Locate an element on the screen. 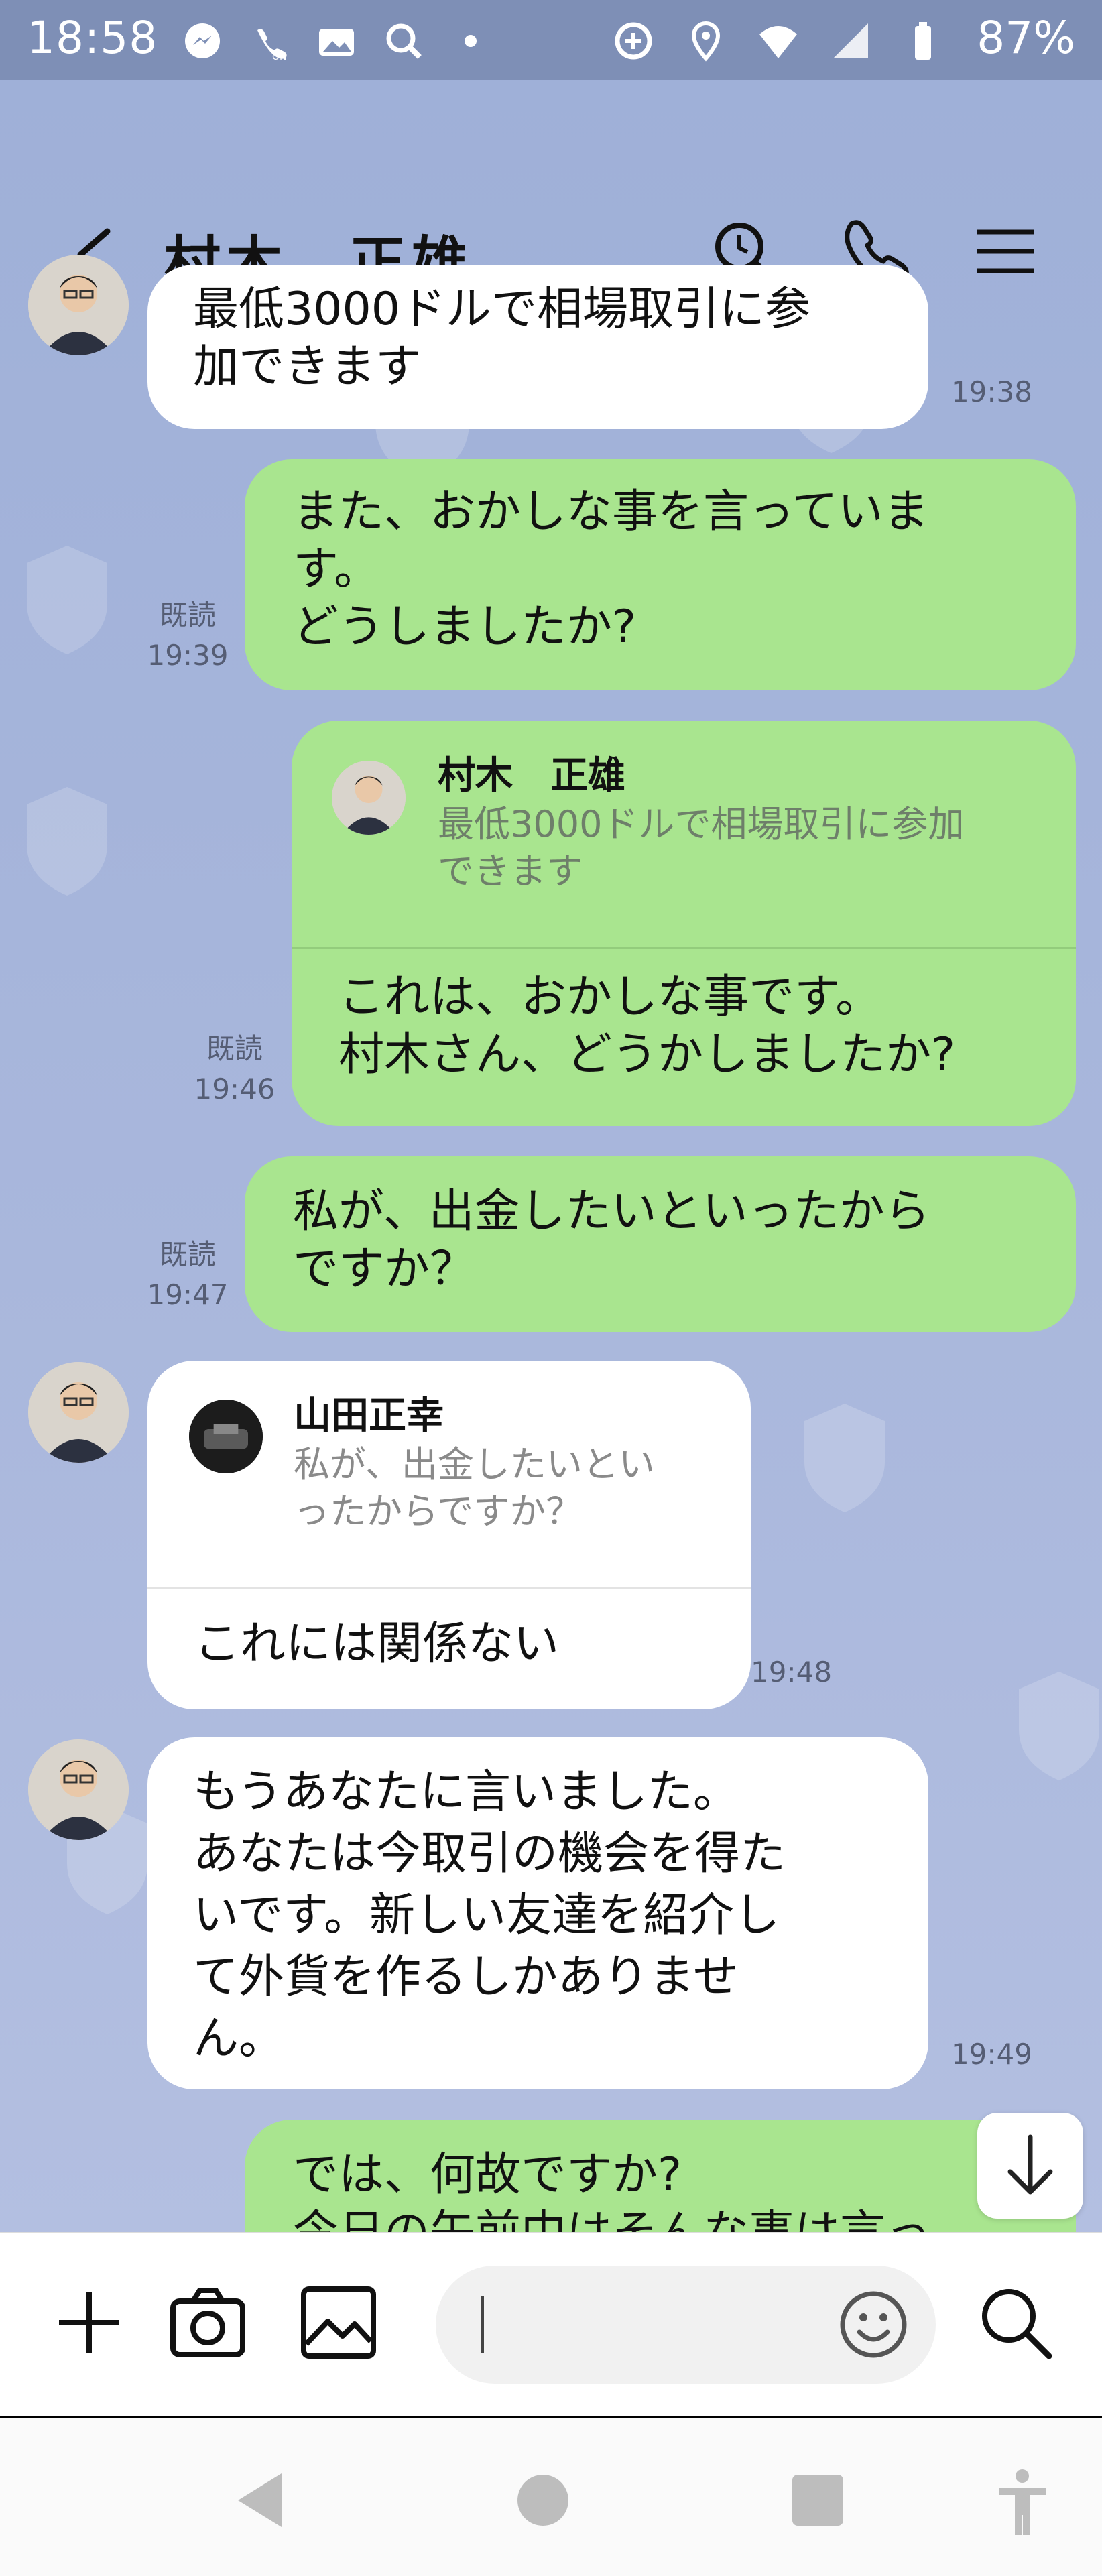  image-icon is located at coordinates (338, 2322).